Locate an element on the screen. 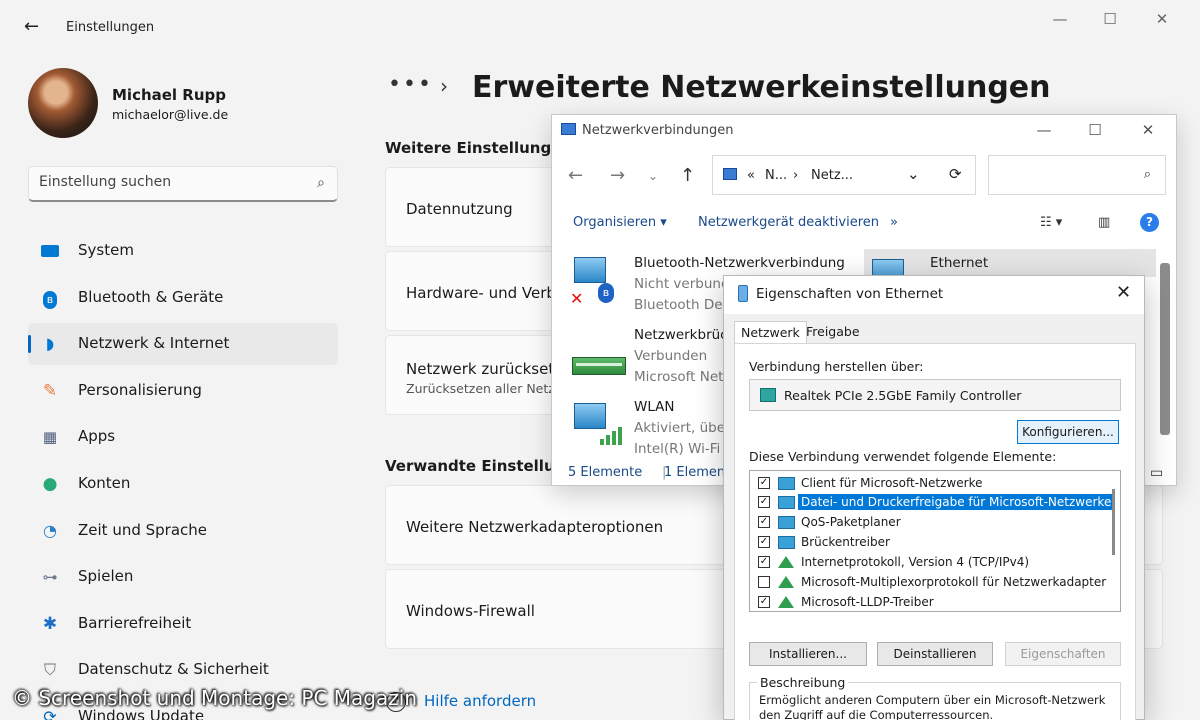  sidebar-item-label: Barrierefreiheit is located at coordinates (135, 622).